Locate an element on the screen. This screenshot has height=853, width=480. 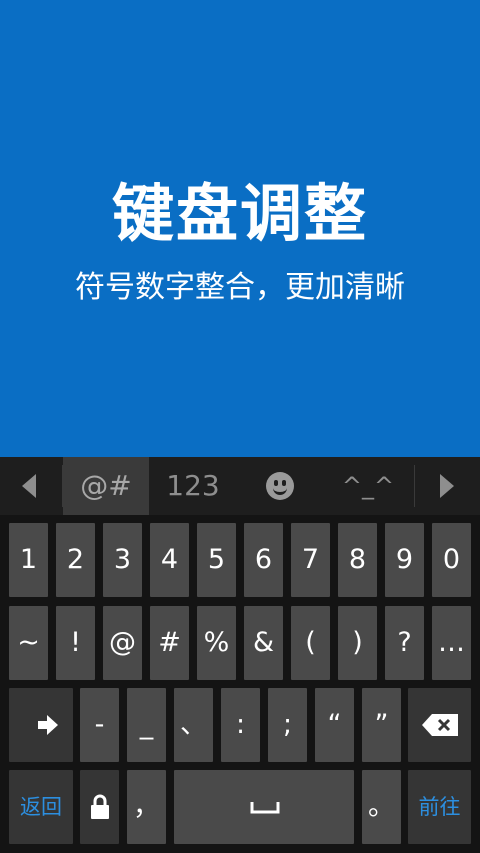
arrow-right-icon is located at coordinates (48, 725).